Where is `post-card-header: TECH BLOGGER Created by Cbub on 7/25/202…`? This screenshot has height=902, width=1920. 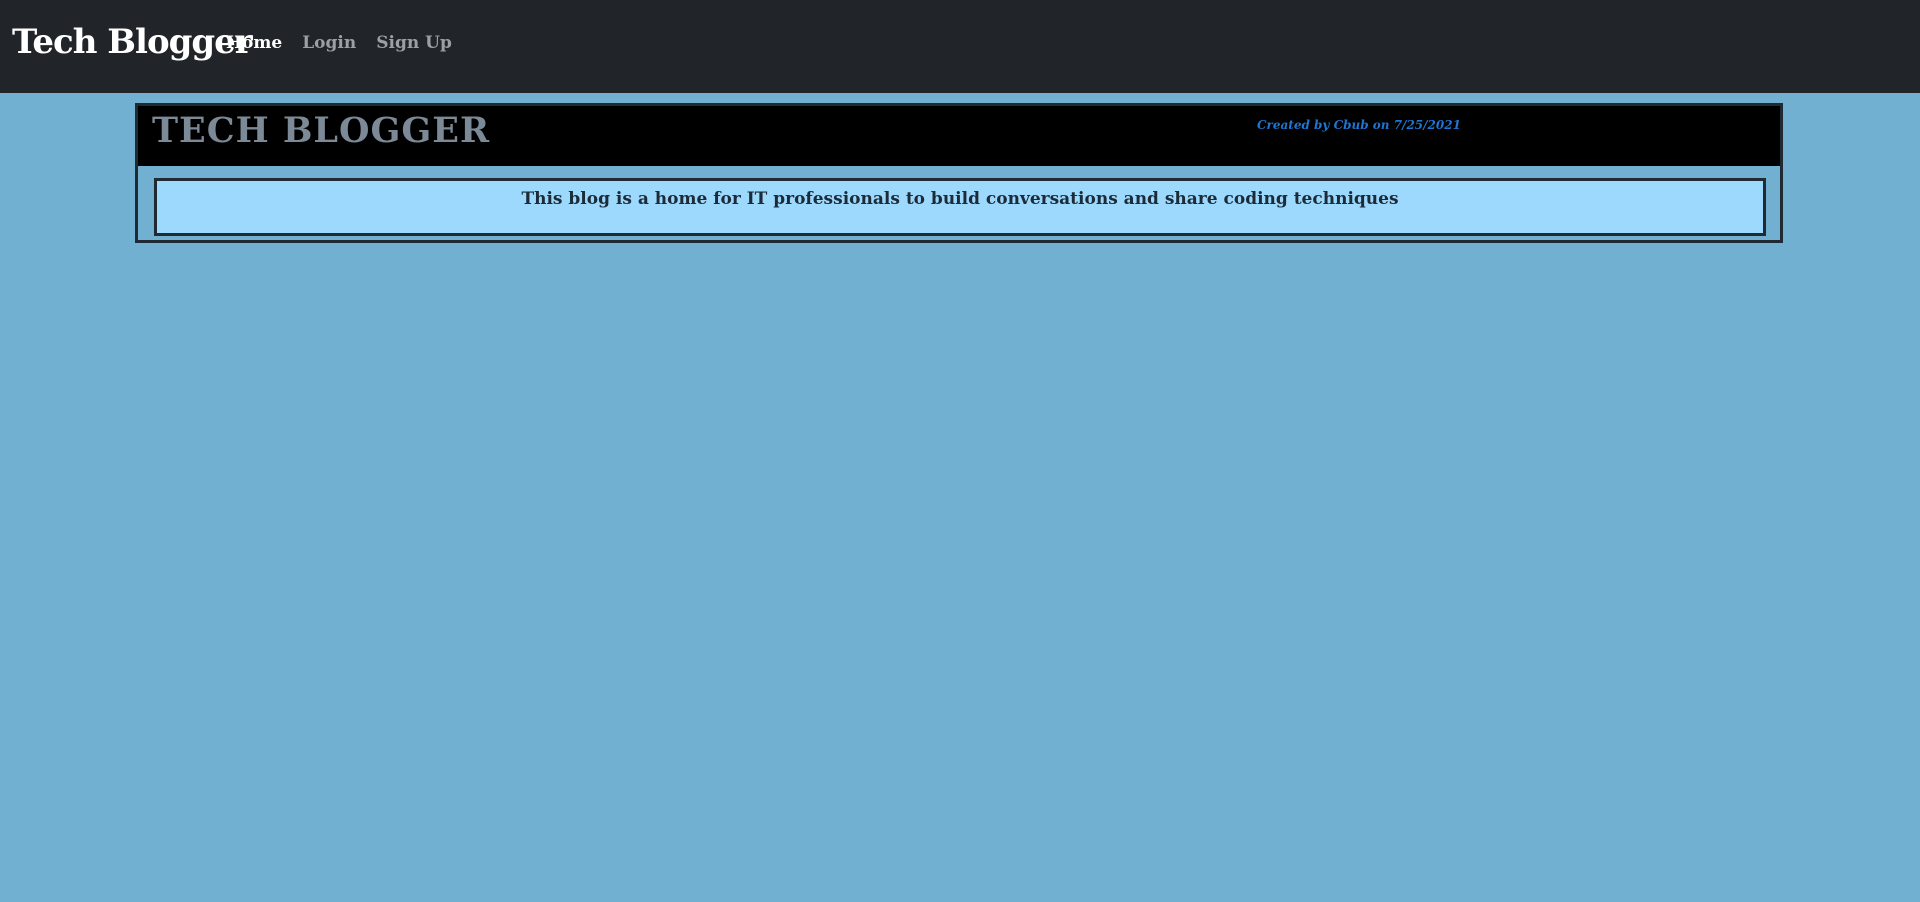 post-card-header: TECH BLOGGER Created by Cbub on 7/25/202… is located at coordinates (959, 136).